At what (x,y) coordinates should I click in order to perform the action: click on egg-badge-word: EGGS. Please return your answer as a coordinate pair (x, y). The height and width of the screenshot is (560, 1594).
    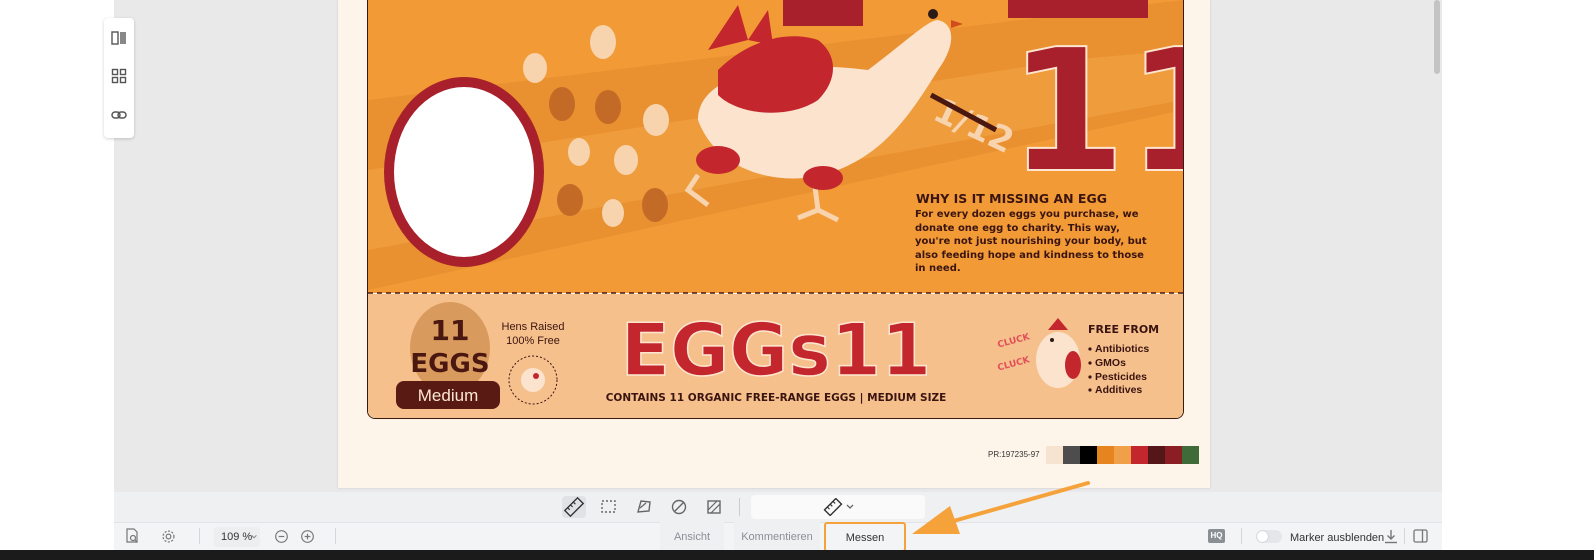
    Looking at the image, I should click on (449, 364).